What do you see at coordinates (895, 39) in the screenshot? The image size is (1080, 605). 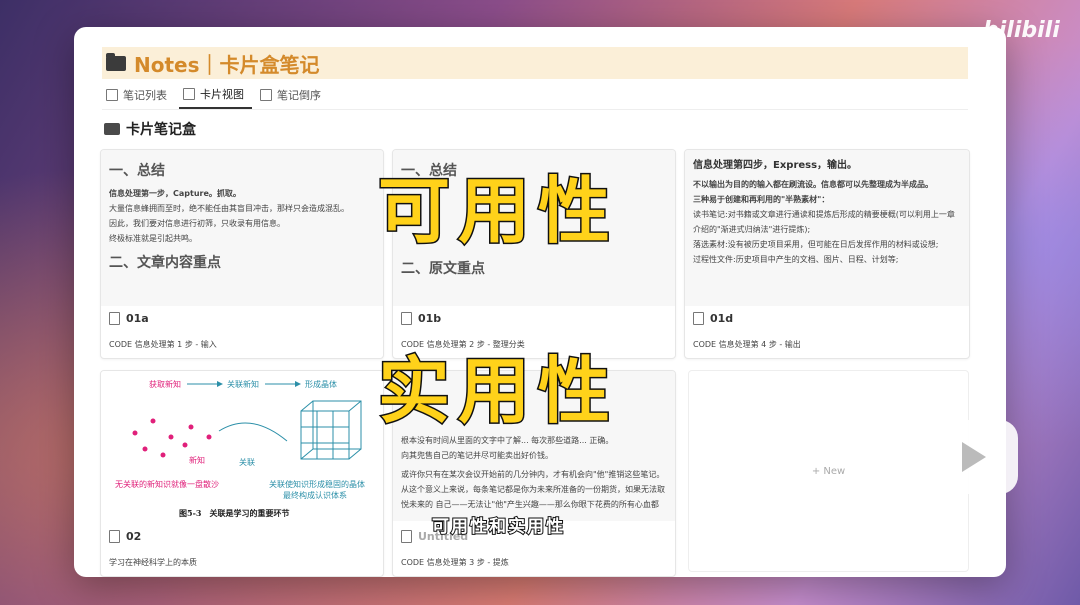 I see `uploader-name: 知识番Ada` at bounding box center [895, 39].